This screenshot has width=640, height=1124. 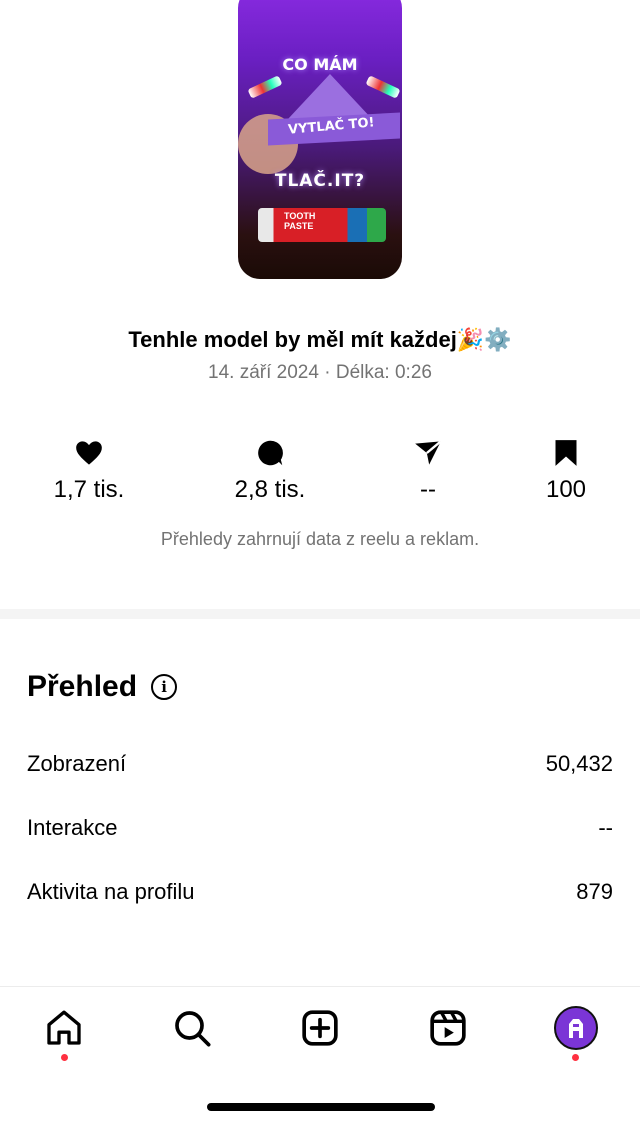 I want to click on profile-avatar, so click(x=576, y=1028).